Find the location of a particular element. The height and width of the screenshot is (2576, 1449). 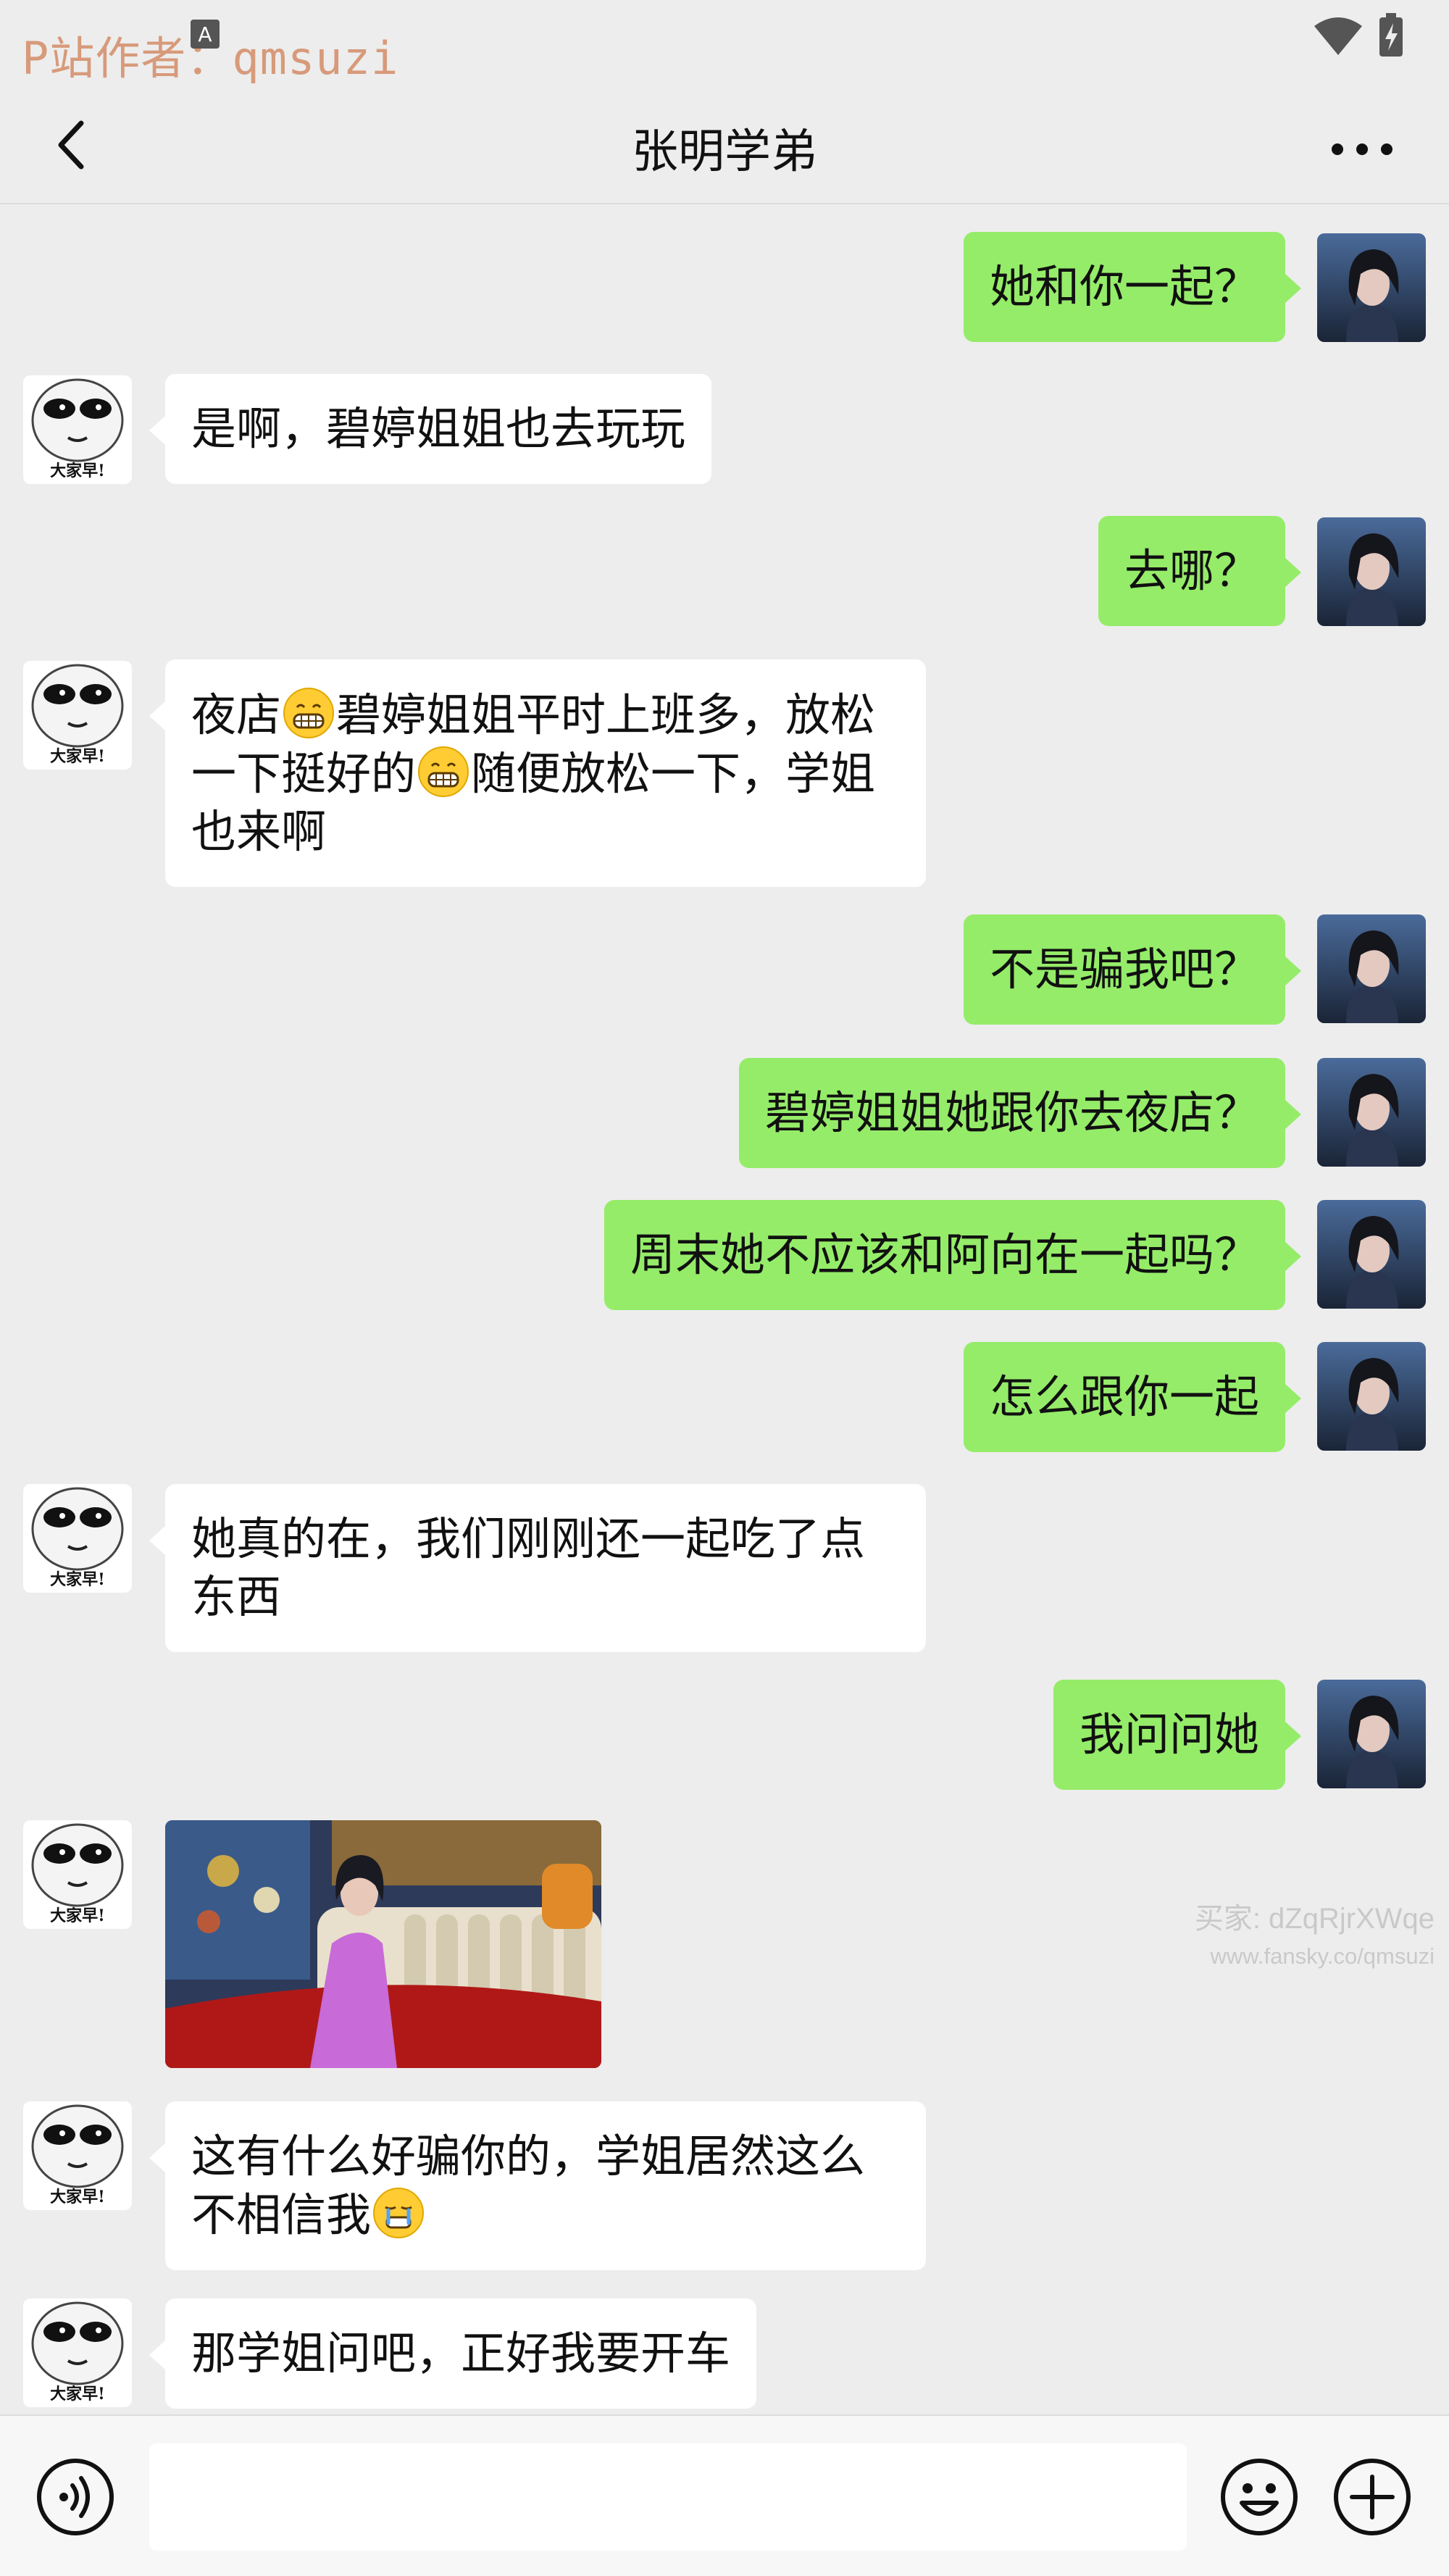

sent-message-bubble: 她和你一起？ is located at coordinates (1132, 287).